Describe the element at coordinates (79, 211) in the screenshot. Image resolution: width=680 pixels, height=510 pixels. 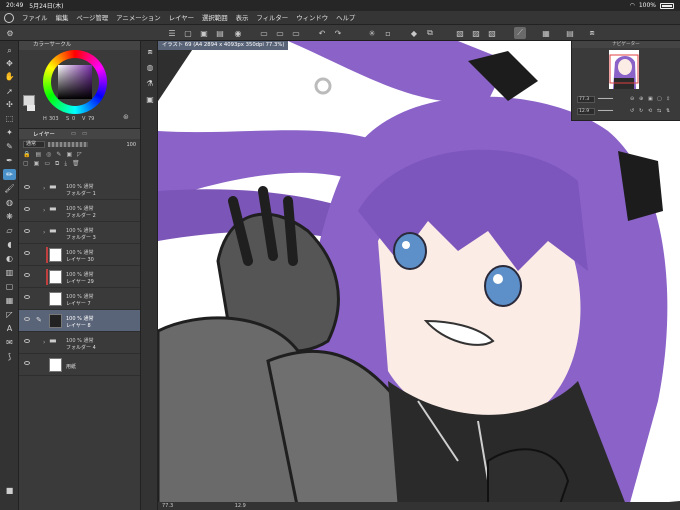
I see `list-item: › ▬ 100 % 通常 フォルダー 2` at that location.